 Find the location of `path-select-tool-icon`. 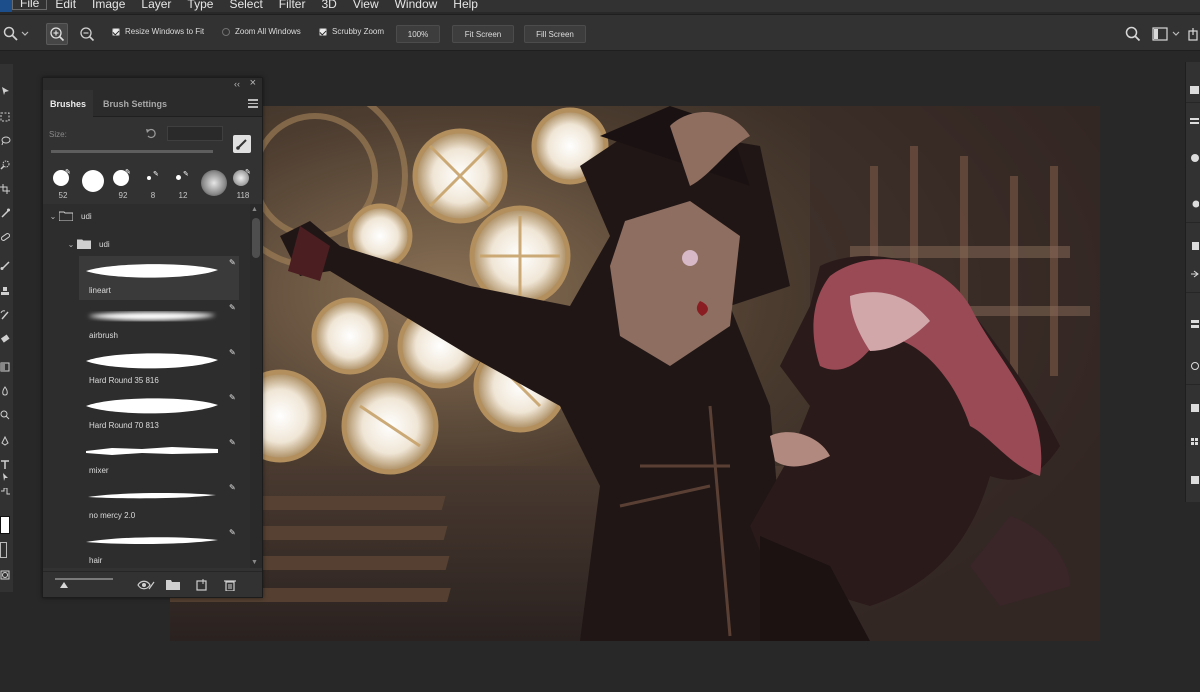

path-select-tool-icon is located at coordinates (5, 477).